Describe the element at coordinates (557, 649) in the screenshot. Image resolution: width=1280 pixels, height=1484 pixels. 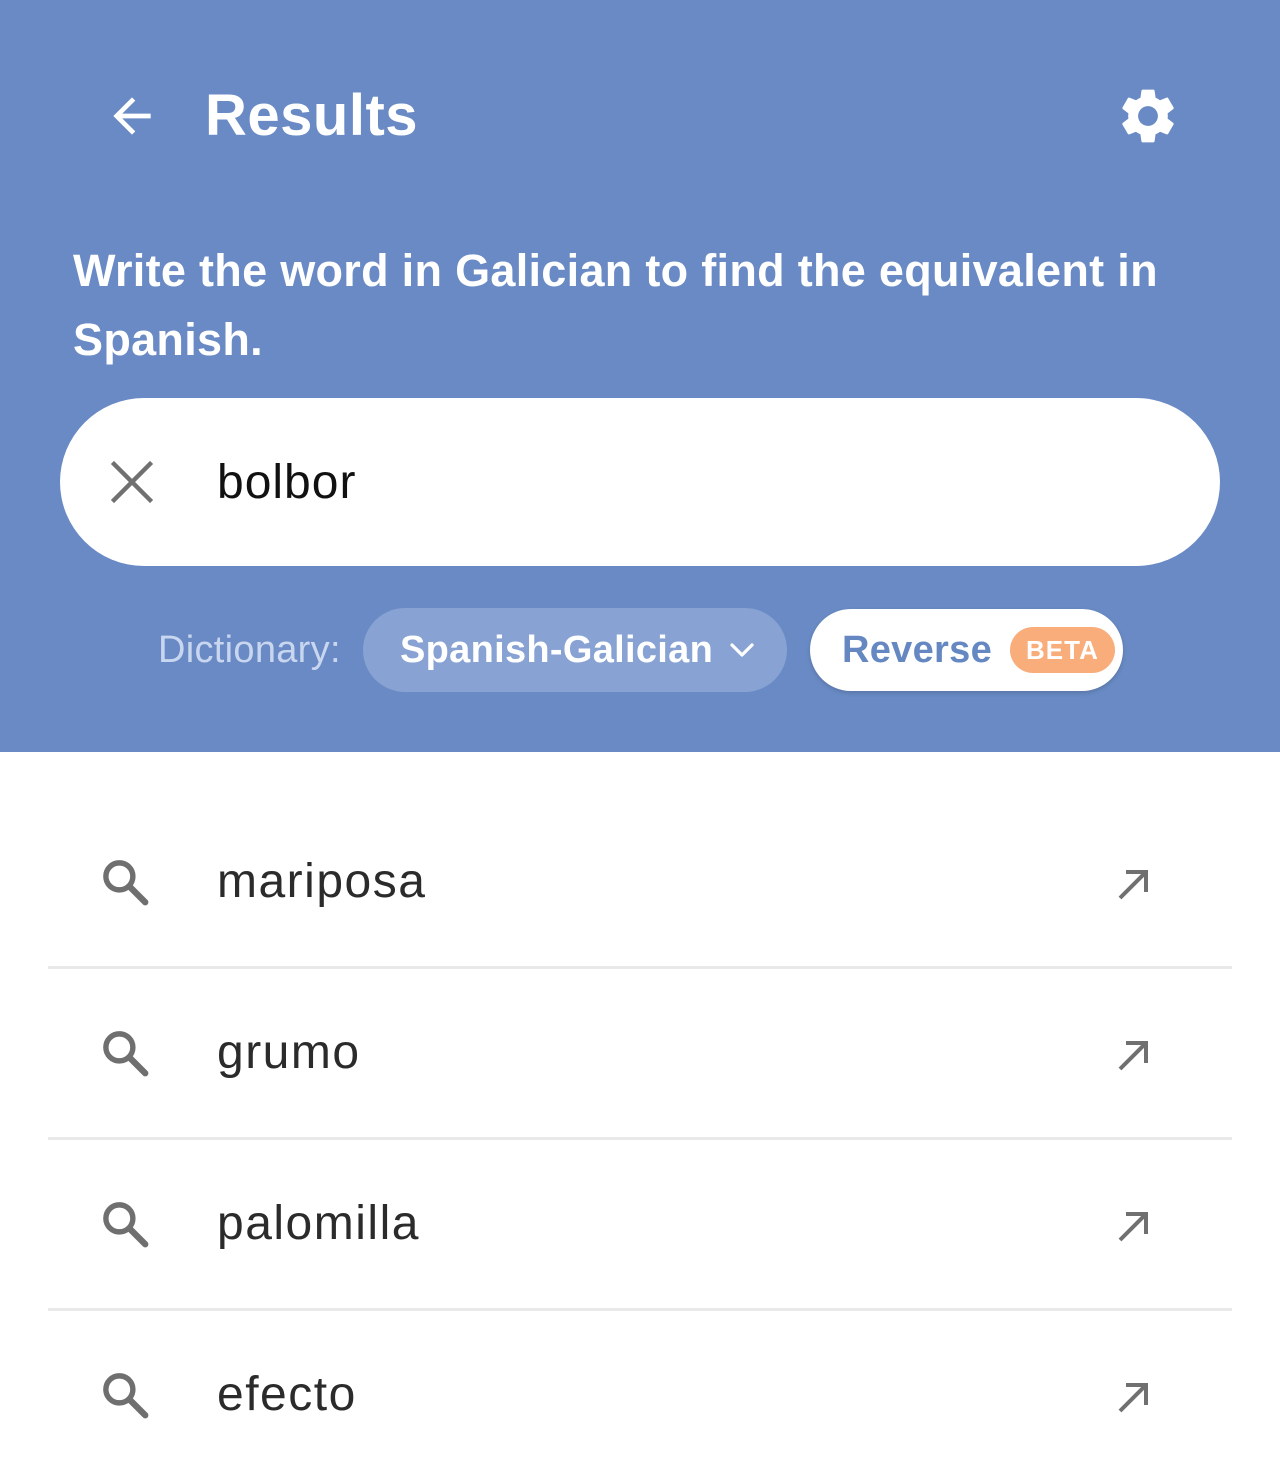
I see `dictionary-selected-value: Spanish-Galician` at that location.